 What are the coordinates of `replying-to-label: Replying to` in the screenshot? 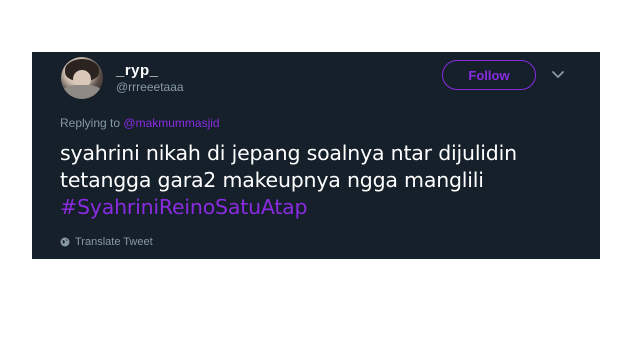 It's located at (90, 123).